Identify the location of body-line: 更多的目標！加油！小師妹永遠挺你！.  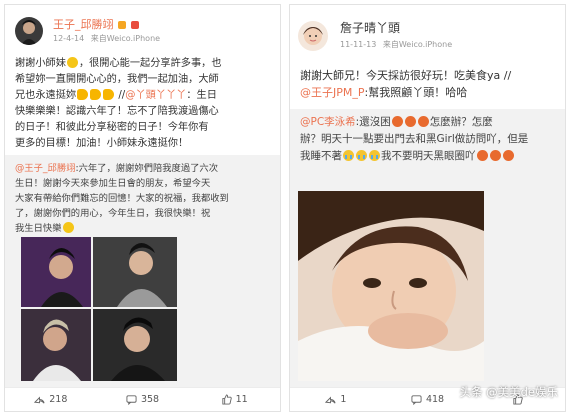
(102, 143).